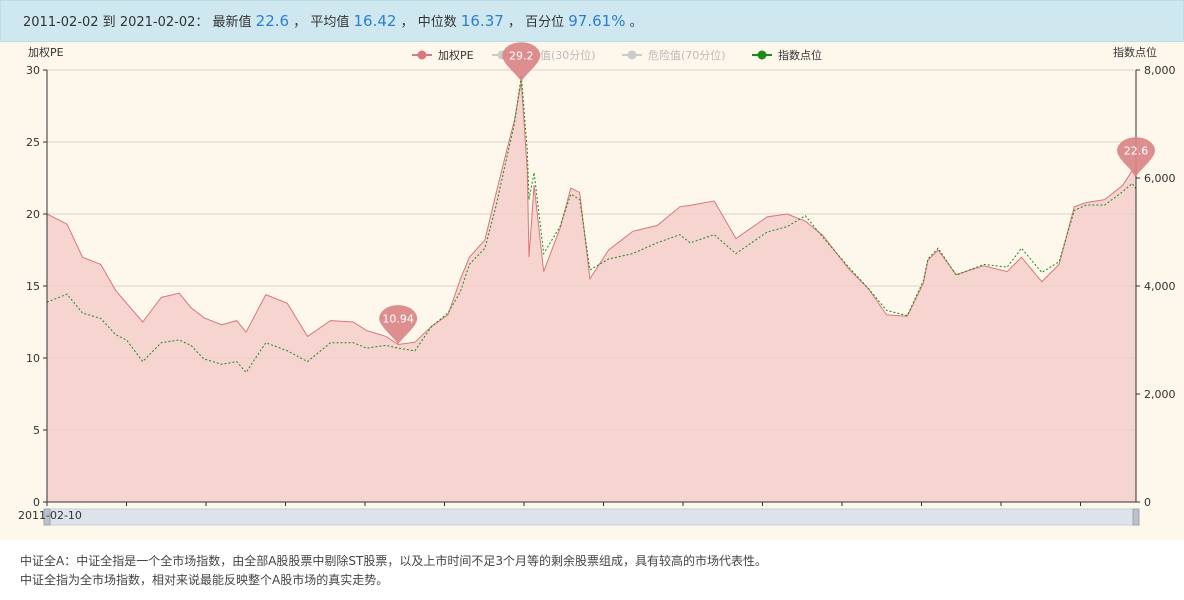  I want to click on marker-label: 29.2, so click(521, 56).